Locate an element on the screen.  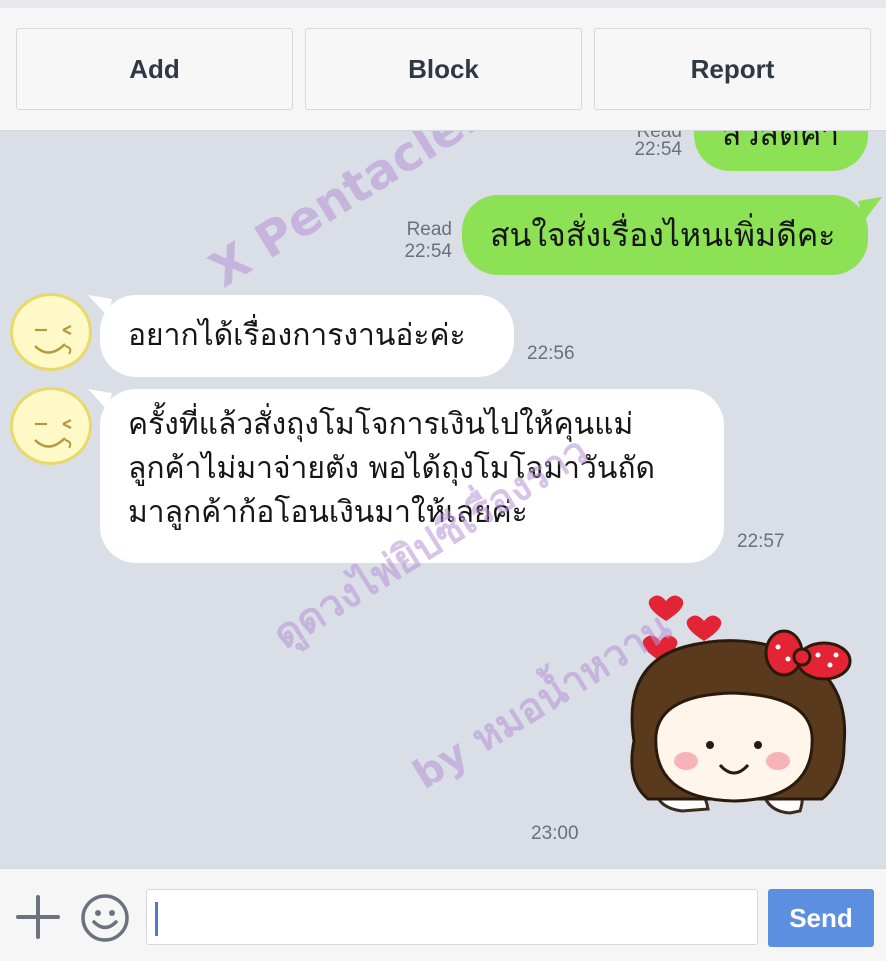
smiley-icon is located at coordinates (105, 918).